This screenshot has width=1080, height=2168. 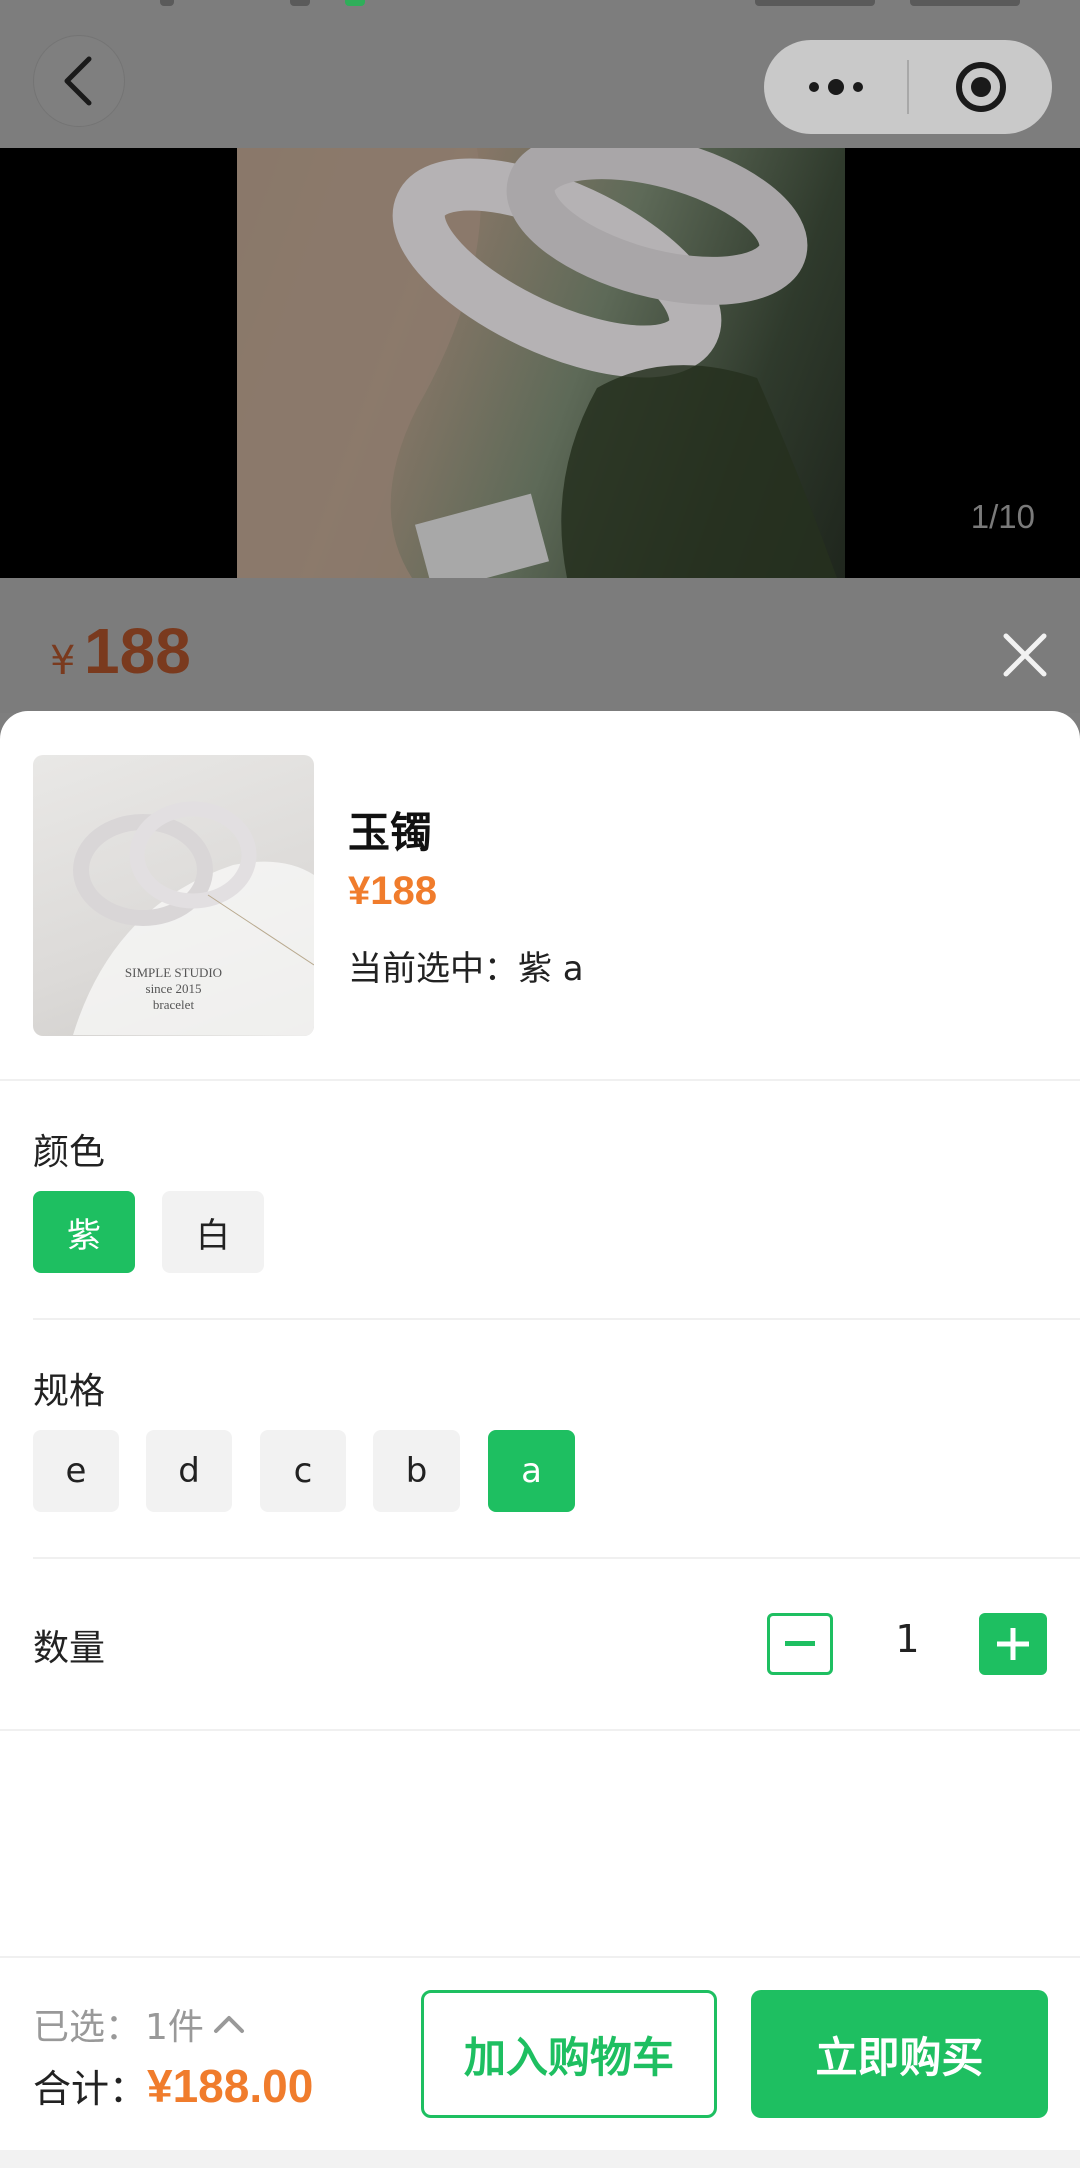 What do you see at coordinates (76, 1471) in the screenshot?
I see `spec-option-e: e` at bounding box center [76, 1471].